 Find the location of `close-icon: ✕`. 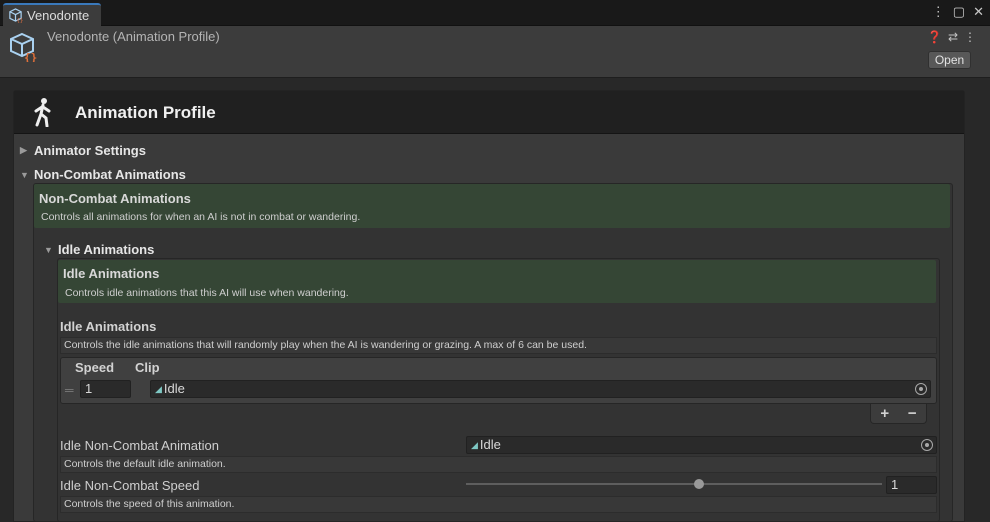

close-icon: ✕ is located at coordinates (978, 12).